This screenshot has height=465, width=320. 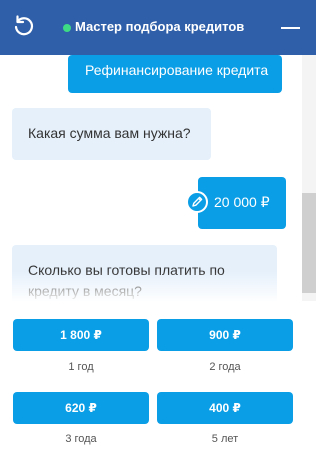 What do you see at coordinates (81, 335) in the screenshot?
I see `option-button-1: 1 800 ₽` at bounding box center [81, 335].